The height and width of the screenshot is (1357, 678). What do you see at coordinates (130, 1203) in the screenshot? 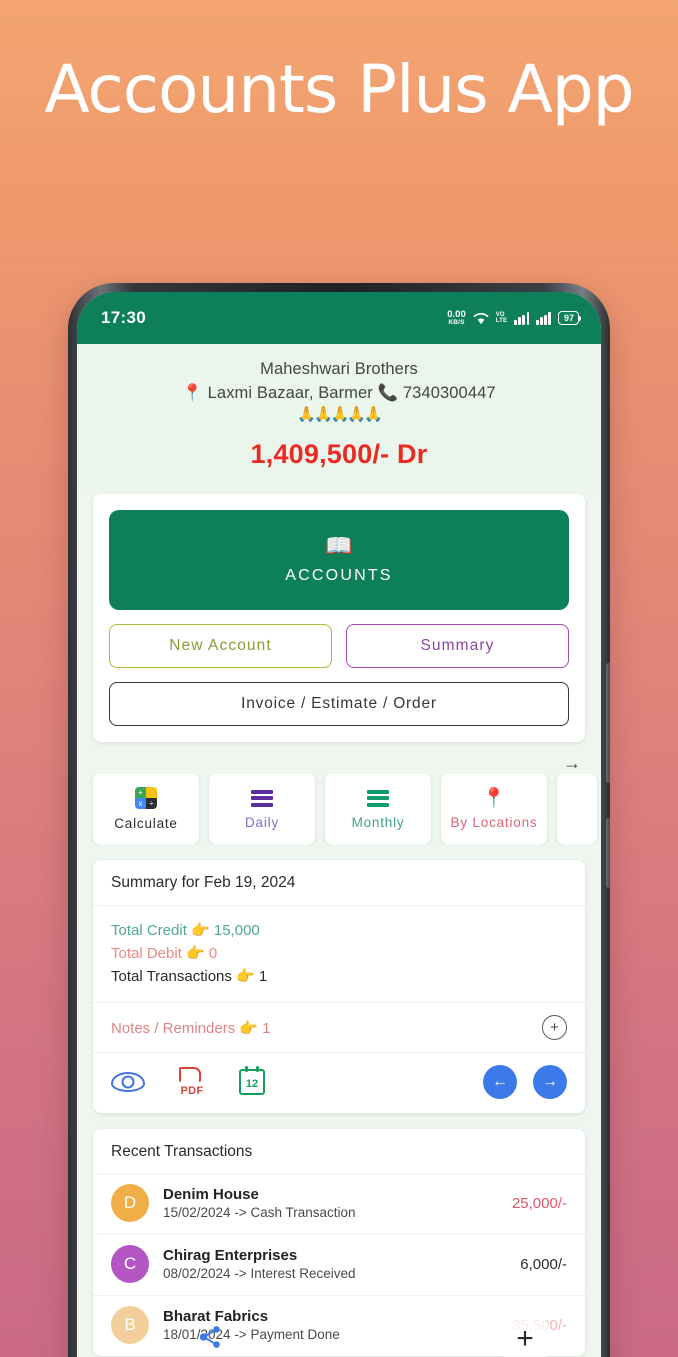
I see `avatar: D` at bounding box center [130, 1203].